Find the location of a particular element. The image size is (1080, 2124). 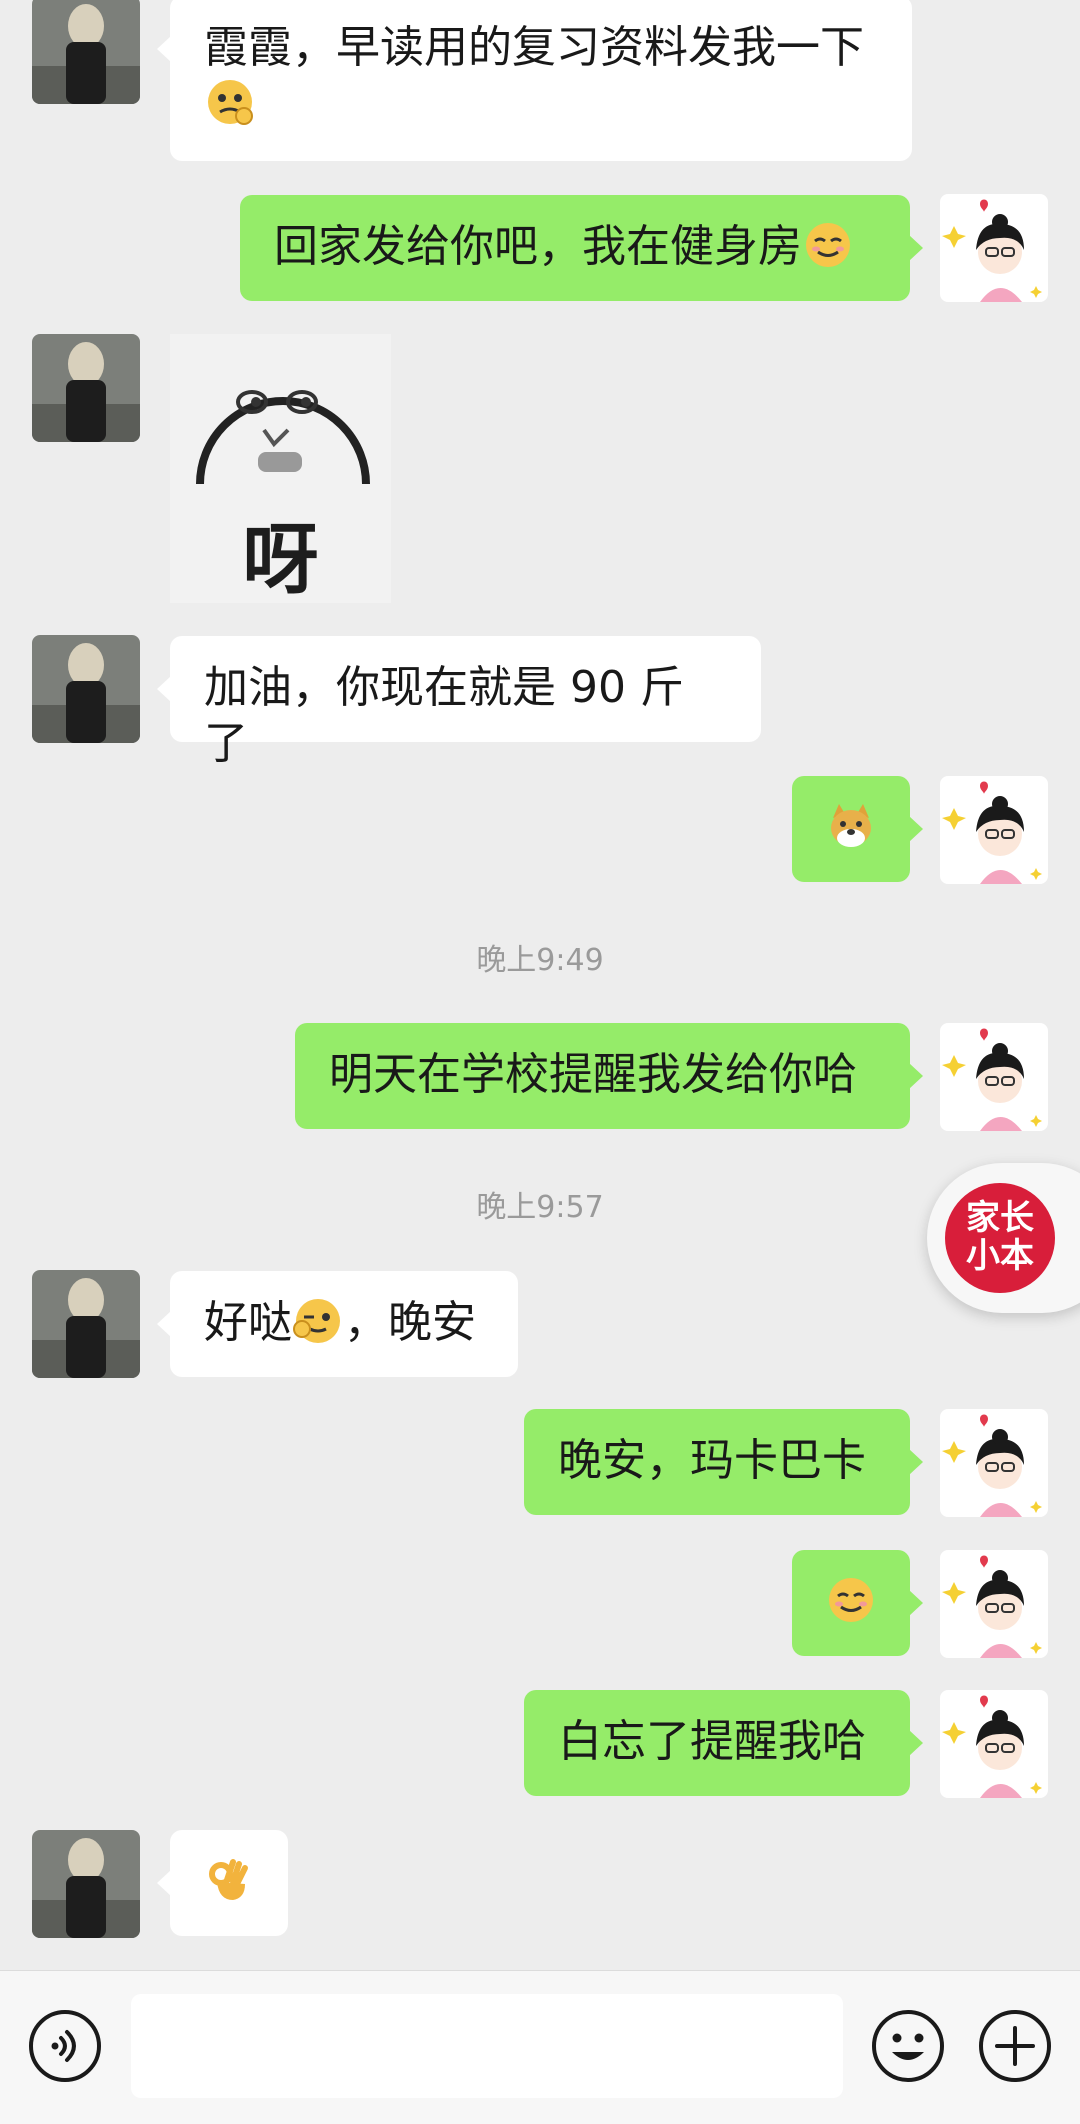

message-text: 回家发给你吧，我在健身房 is located at coordinates (538, 246).